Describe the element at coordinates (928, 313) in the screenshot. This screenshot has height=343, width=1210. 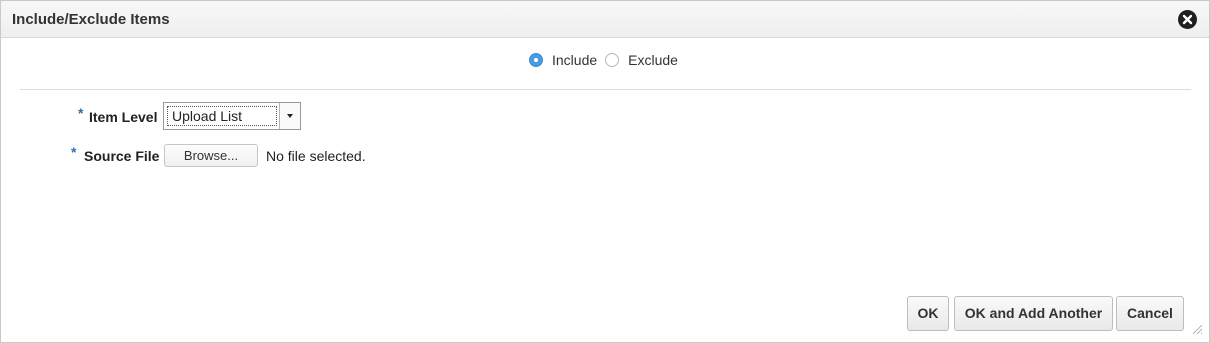
I see `ok-button: OK` at that location.